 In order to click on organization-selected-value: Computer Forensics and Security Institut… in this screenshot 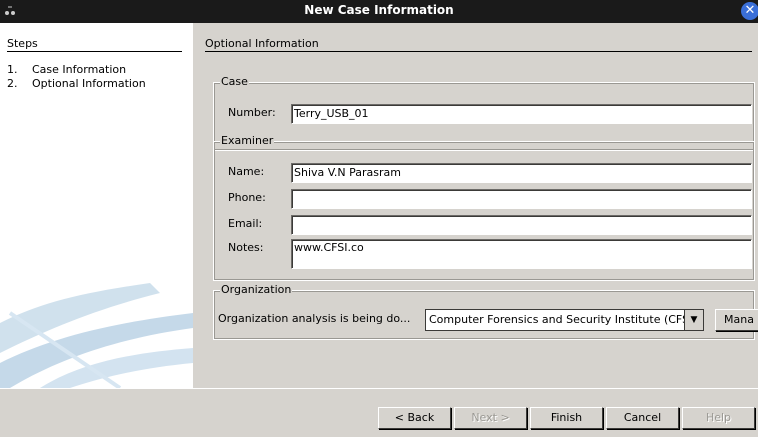, I will do `click(563, 319)`.